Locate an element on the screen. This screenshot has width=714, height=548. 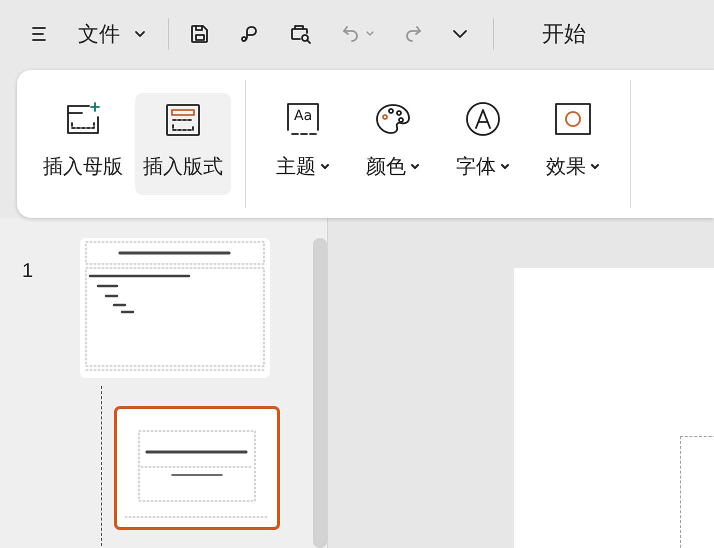
slide-number: 1 is located at coordinates (27, 271).